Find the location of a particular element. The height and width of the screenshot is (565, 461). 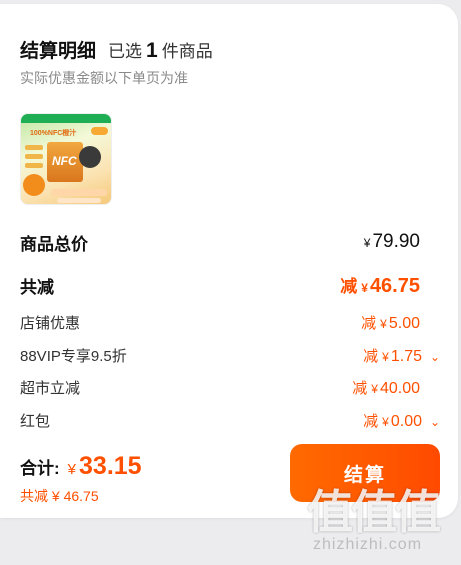

total-label: 合计: is located at coordinates (40, 468).